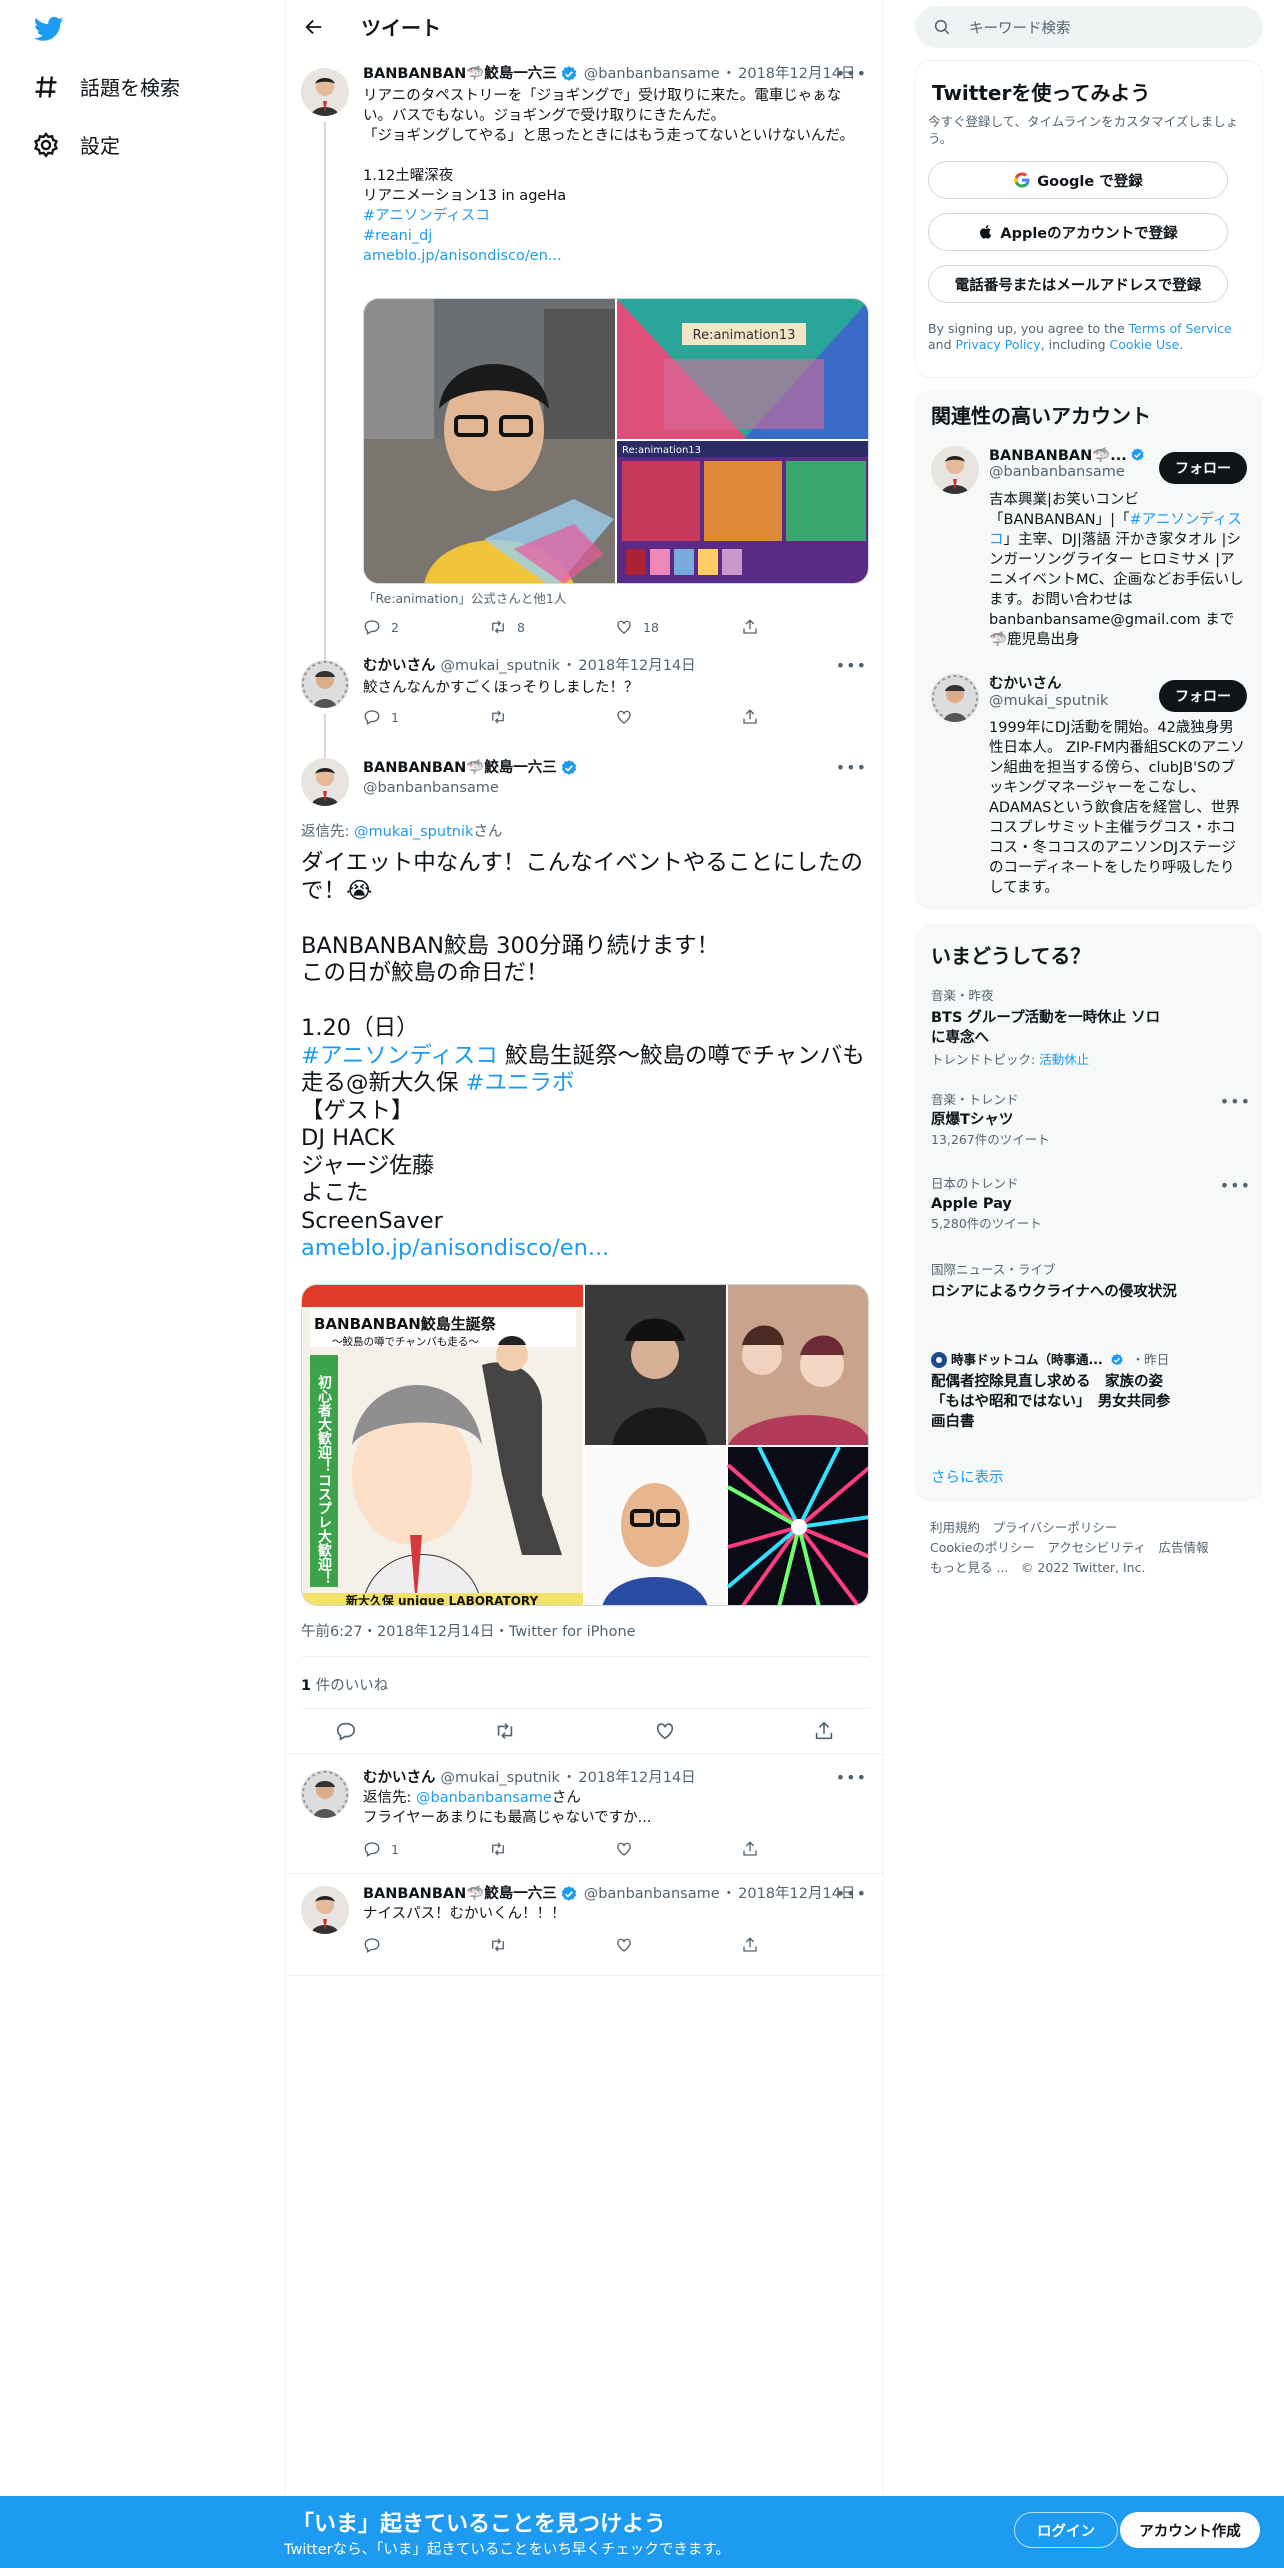 This screenshot has width=1284, height=2568. What do you see at coordinates (397, 236) in the screenshot?
I see `hashtag-link: #reani_dj` at bounding box center [397, 236].